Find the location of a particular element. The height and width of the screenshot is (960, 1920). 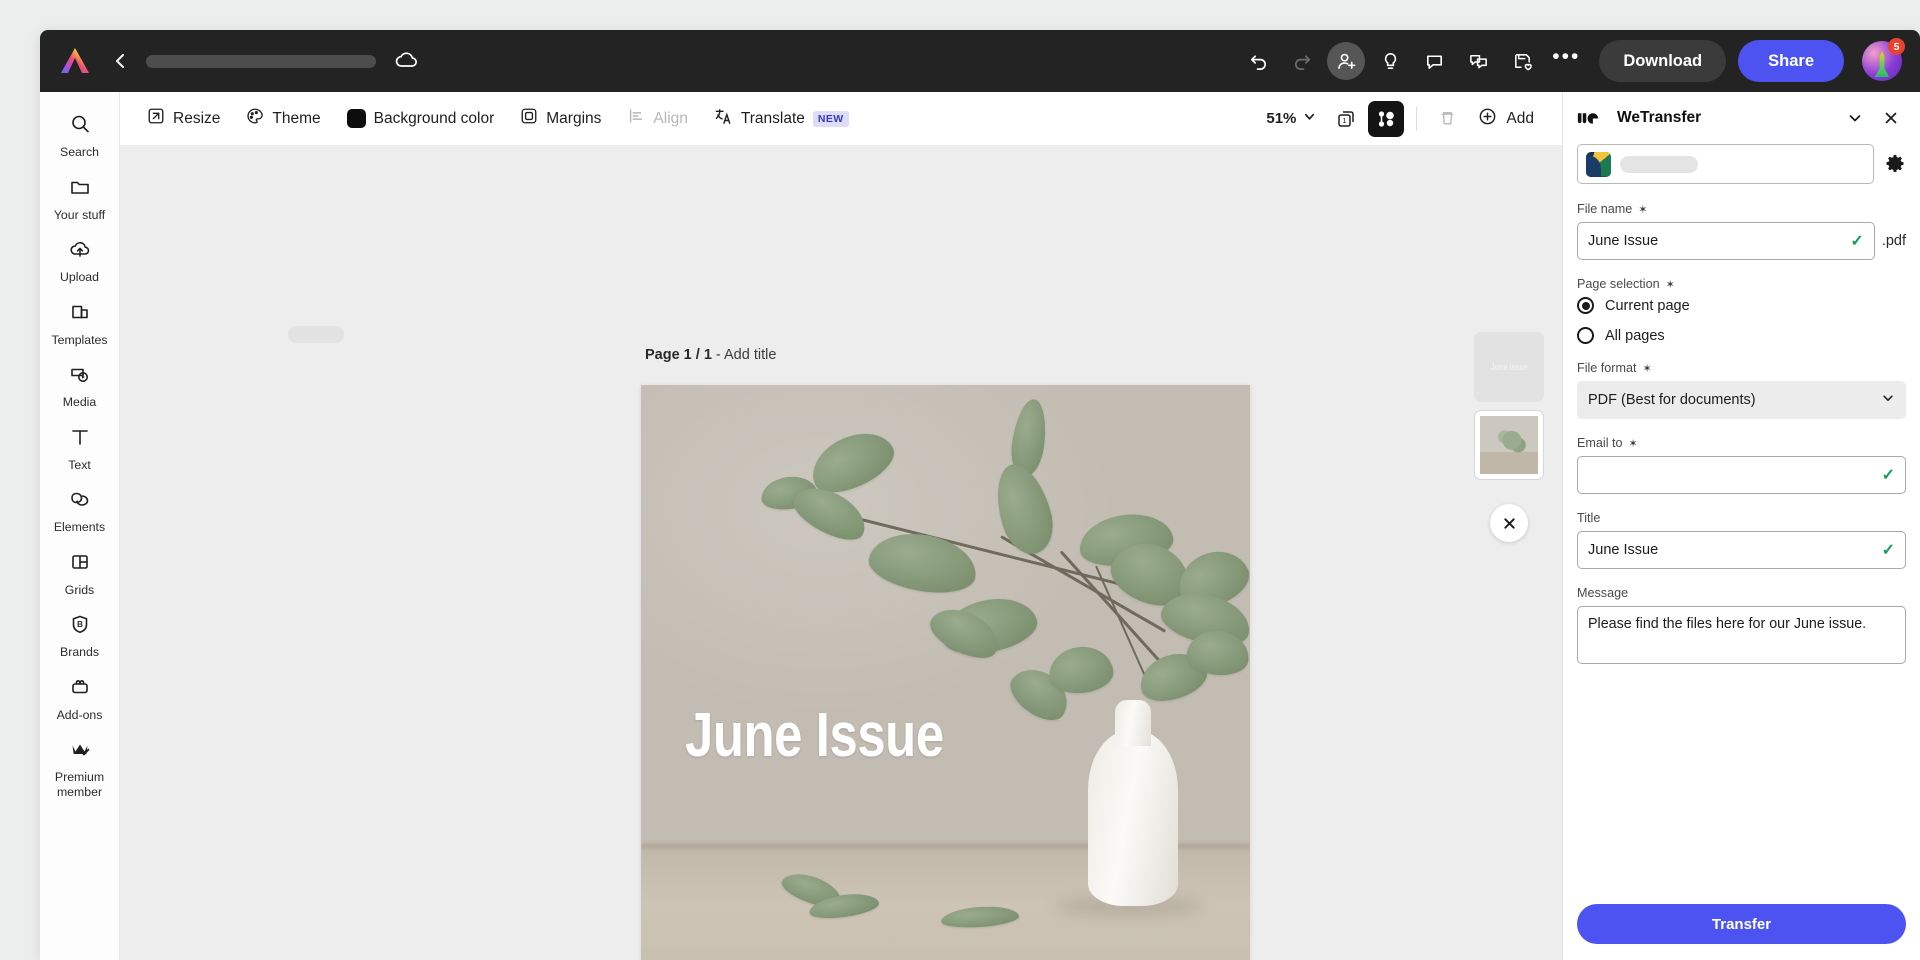

sidebar-item-text: Text is located at coordinates (80, 448).